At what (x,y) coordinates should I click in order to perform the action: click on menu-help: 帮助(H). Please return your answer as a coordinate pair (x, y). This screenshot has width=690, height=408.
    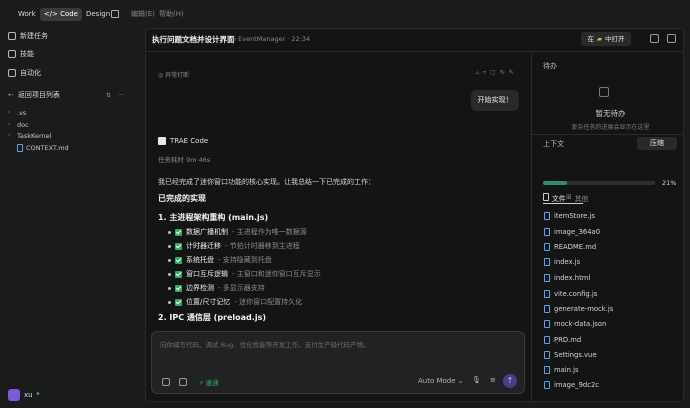
    Looking at the image, I should click on (171, 14).